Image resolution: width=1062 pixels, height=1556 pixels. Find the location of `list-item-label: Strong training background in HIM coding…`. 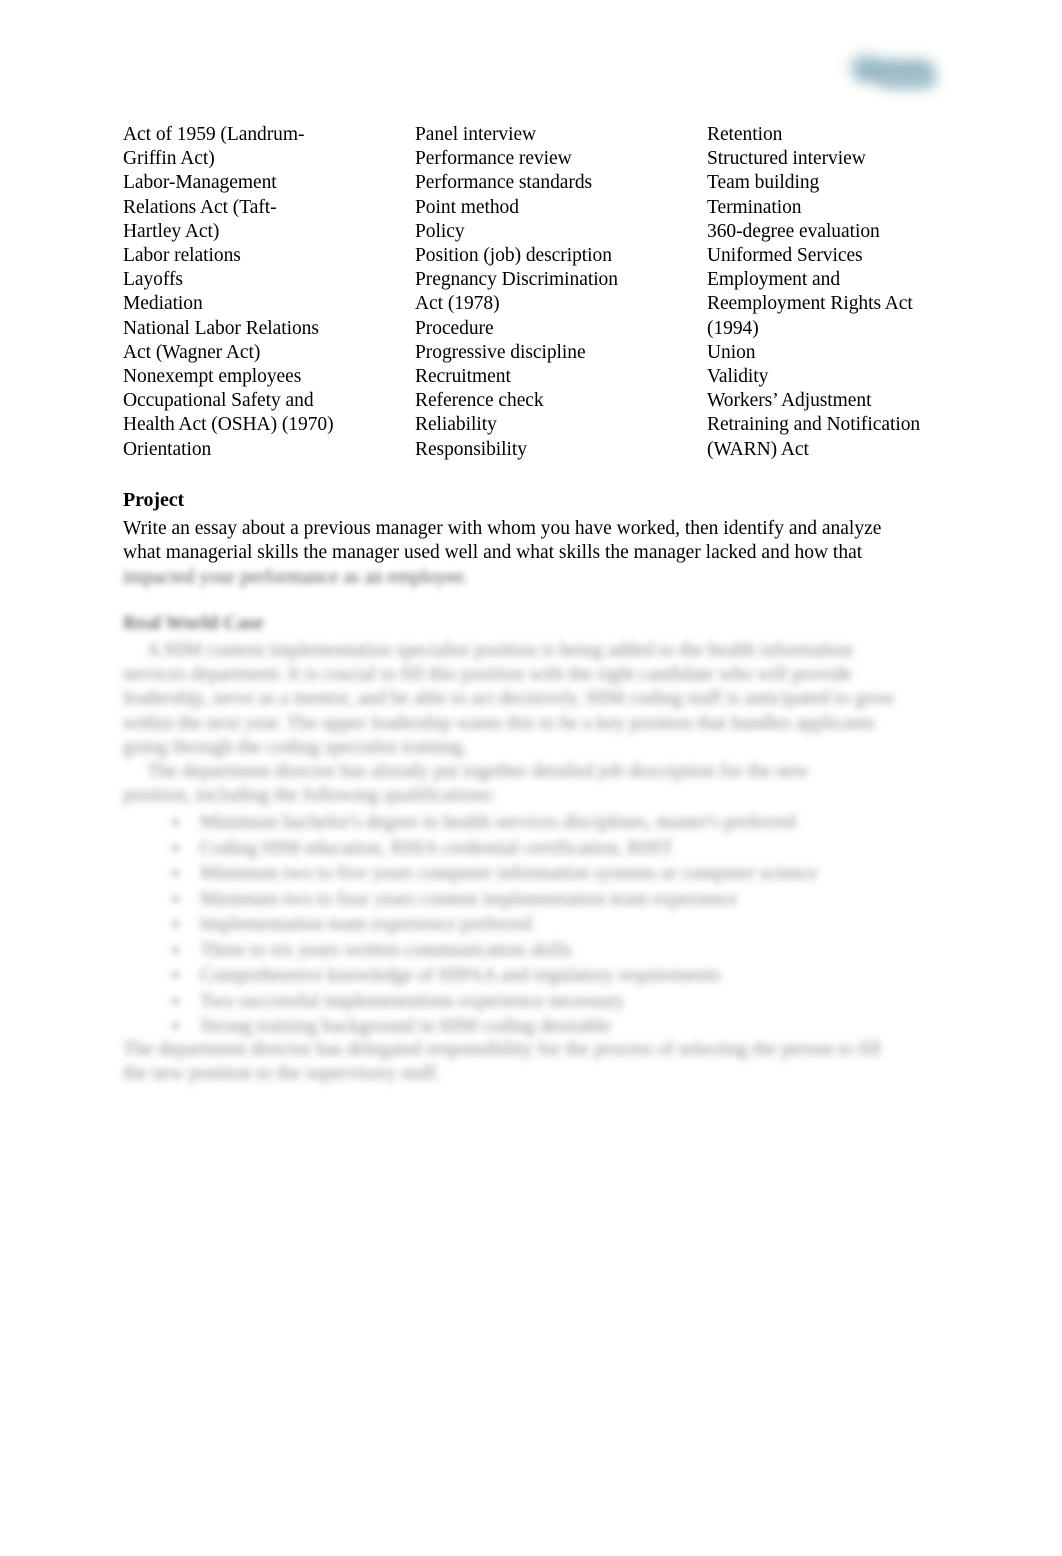

list-item-label: Strong training background in HIM coding… is located at coordinates (405, 1026).